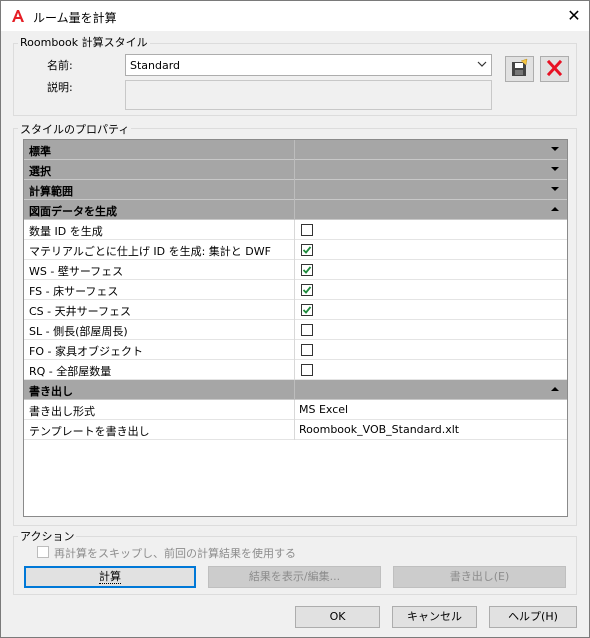 This screenshot has width=590, height=638. What do you see at coordinates (574, 16) in the screenshot?
I see `close-icon: ✕` at bounding box center [574, 16].